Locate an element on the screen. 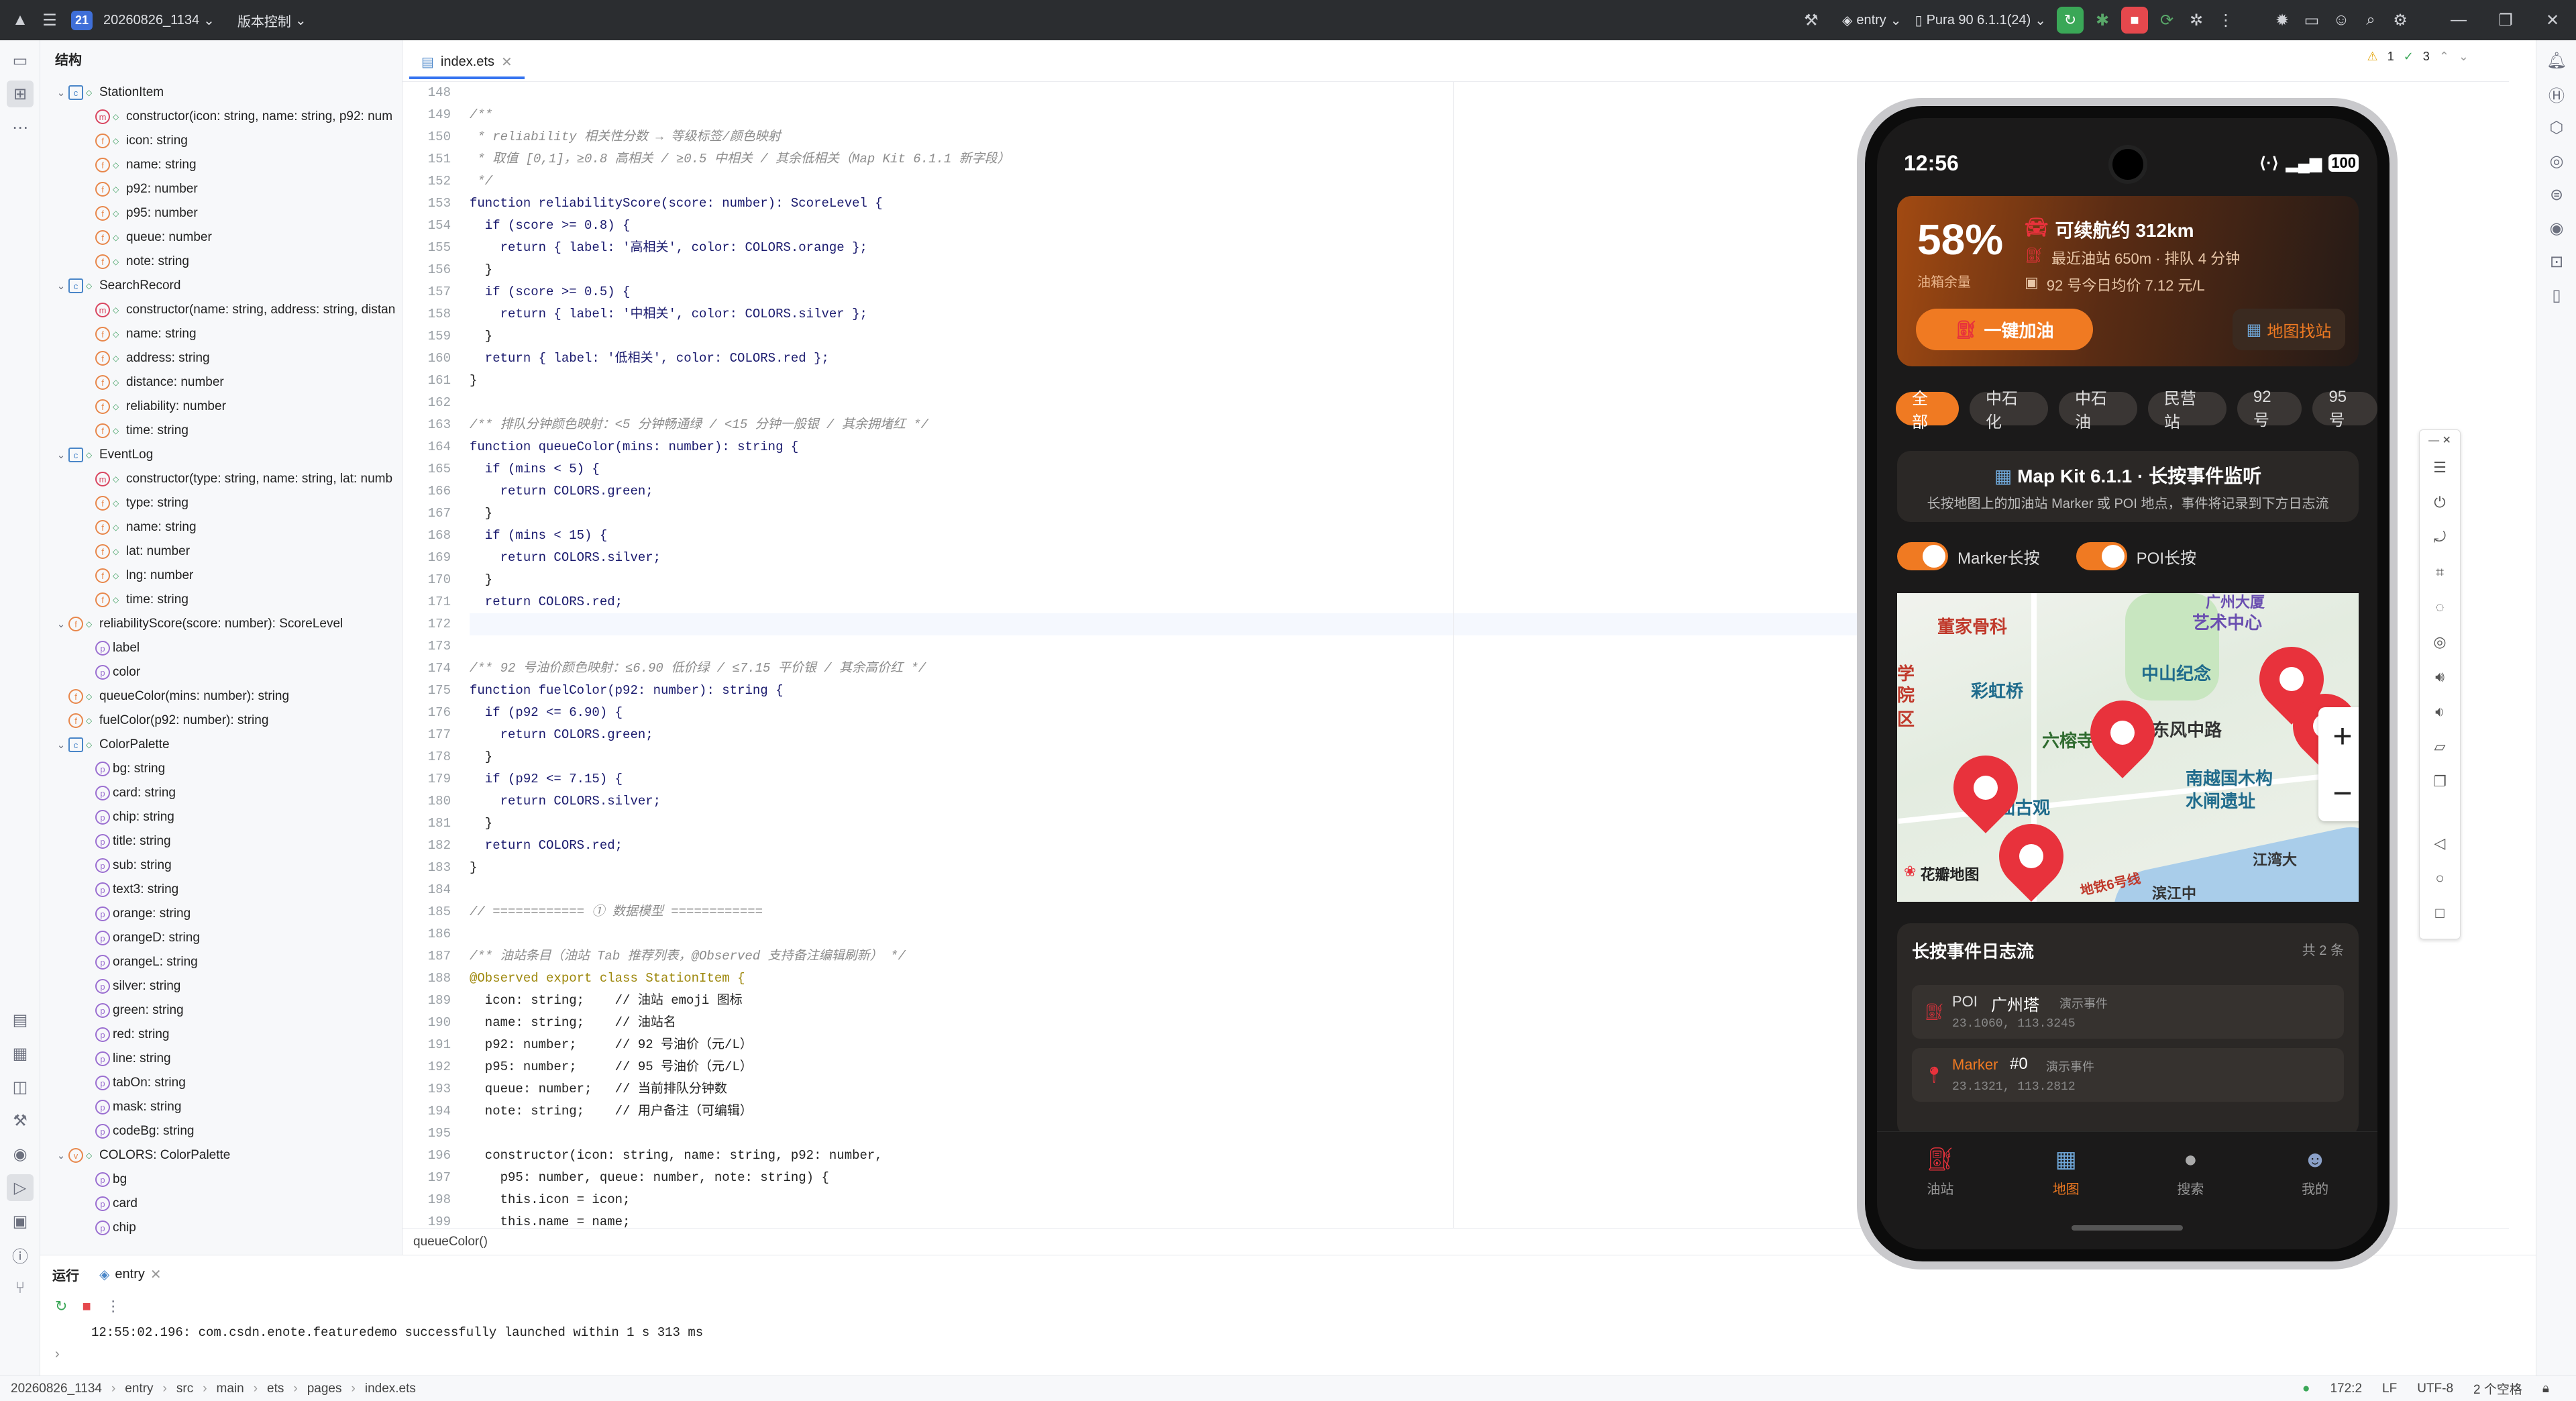  breadcrumb-function: queueColor() is located at coordinates (450, 1242).